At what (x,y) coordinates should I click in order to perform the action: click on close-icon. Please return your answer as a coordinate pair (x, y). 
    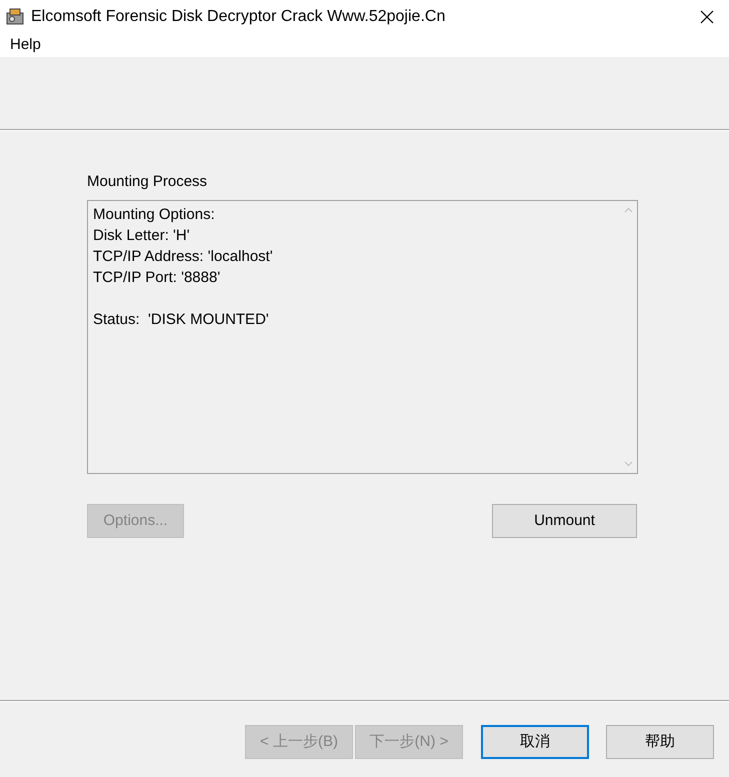
    Looking at the image, I should click on (707, 17).